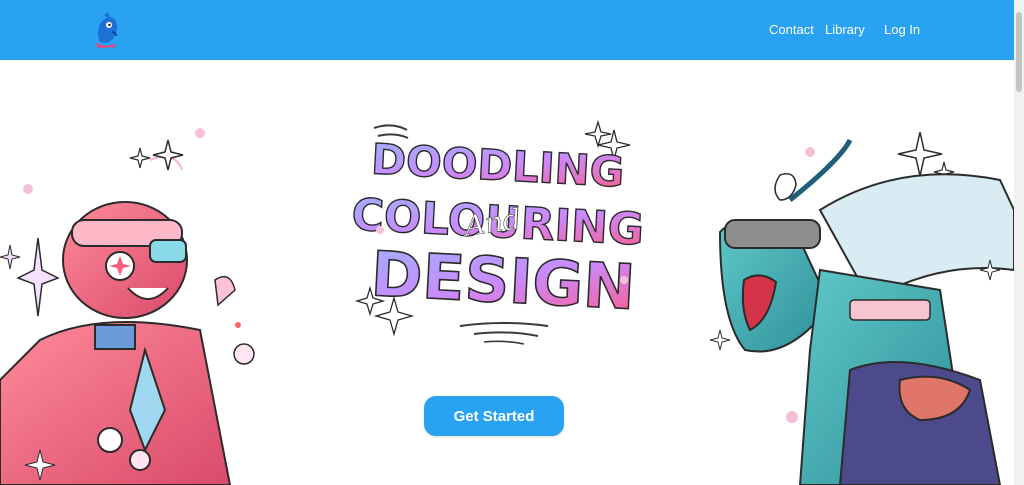 The width and height of the screenshot is (1024, 485). What do you see at coordinates (107, 30) in the screenshot?
I see `brand-logo-icon` at bounding box center [107, 30].